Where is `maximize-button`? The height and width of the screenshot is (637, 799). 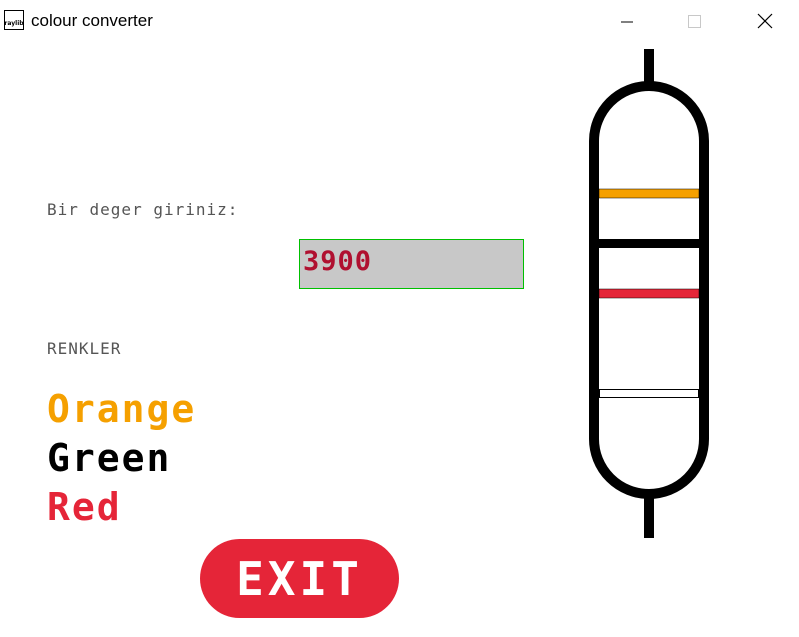
maximize-button is located at coordinates (694, 21).